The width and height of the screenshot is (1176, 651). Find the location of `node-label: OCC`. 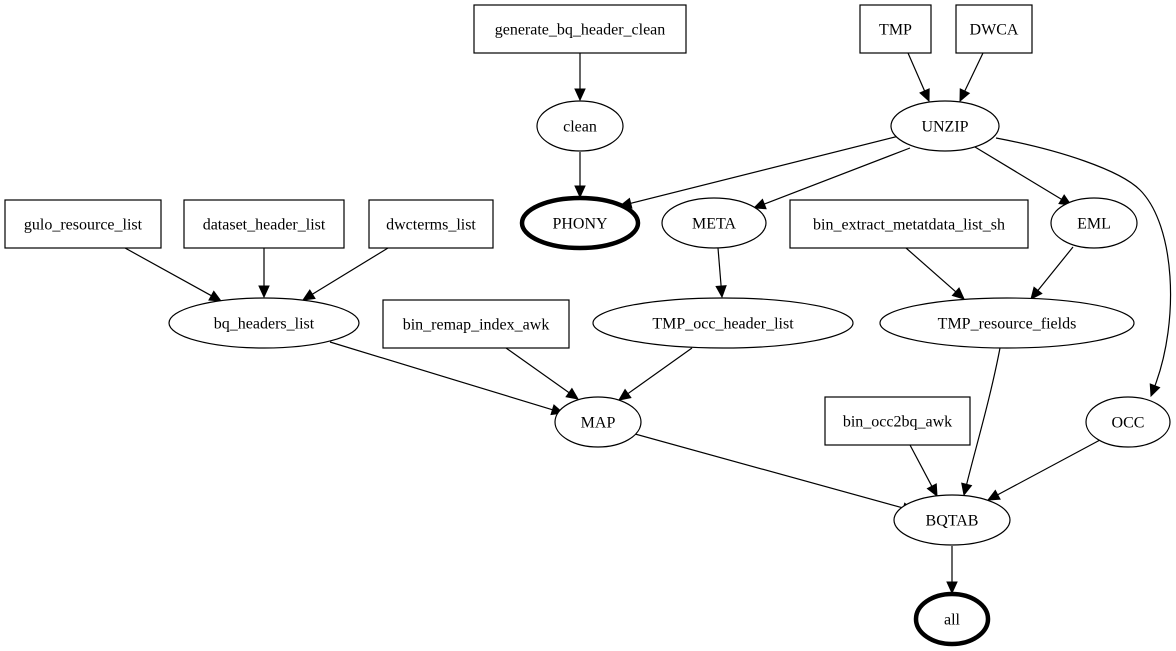

node-label: OCC is located at coordinates (1128, 423).